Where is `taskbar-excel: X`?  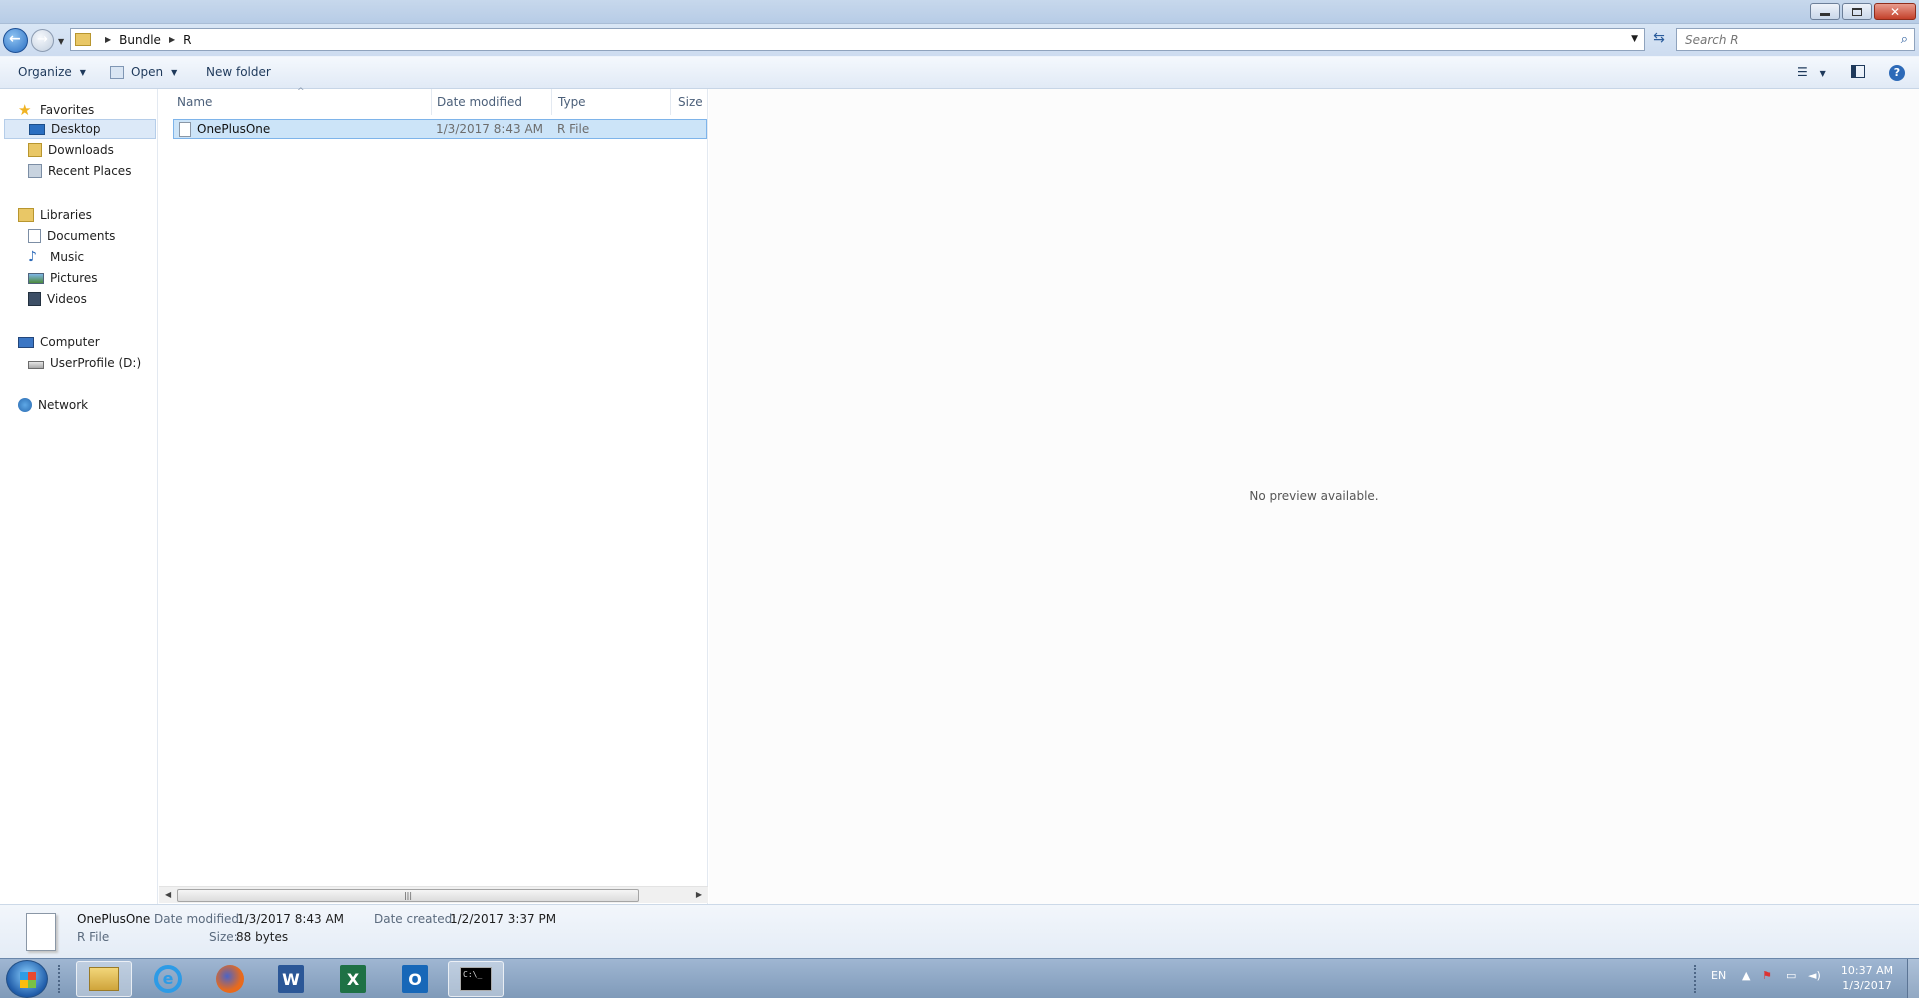 taskbar-excel: X is located at coordinates (353, 979).